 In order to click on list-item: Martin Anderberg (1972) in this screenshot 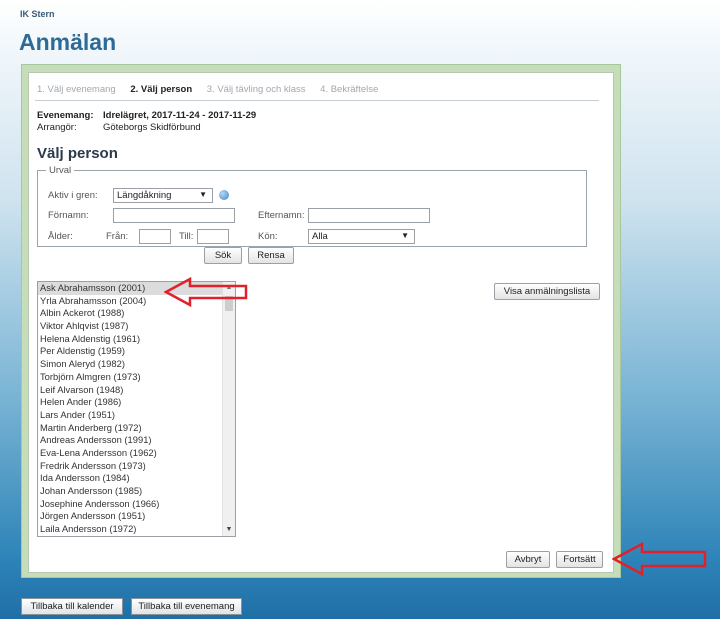, I will do `click(131, 428)`.